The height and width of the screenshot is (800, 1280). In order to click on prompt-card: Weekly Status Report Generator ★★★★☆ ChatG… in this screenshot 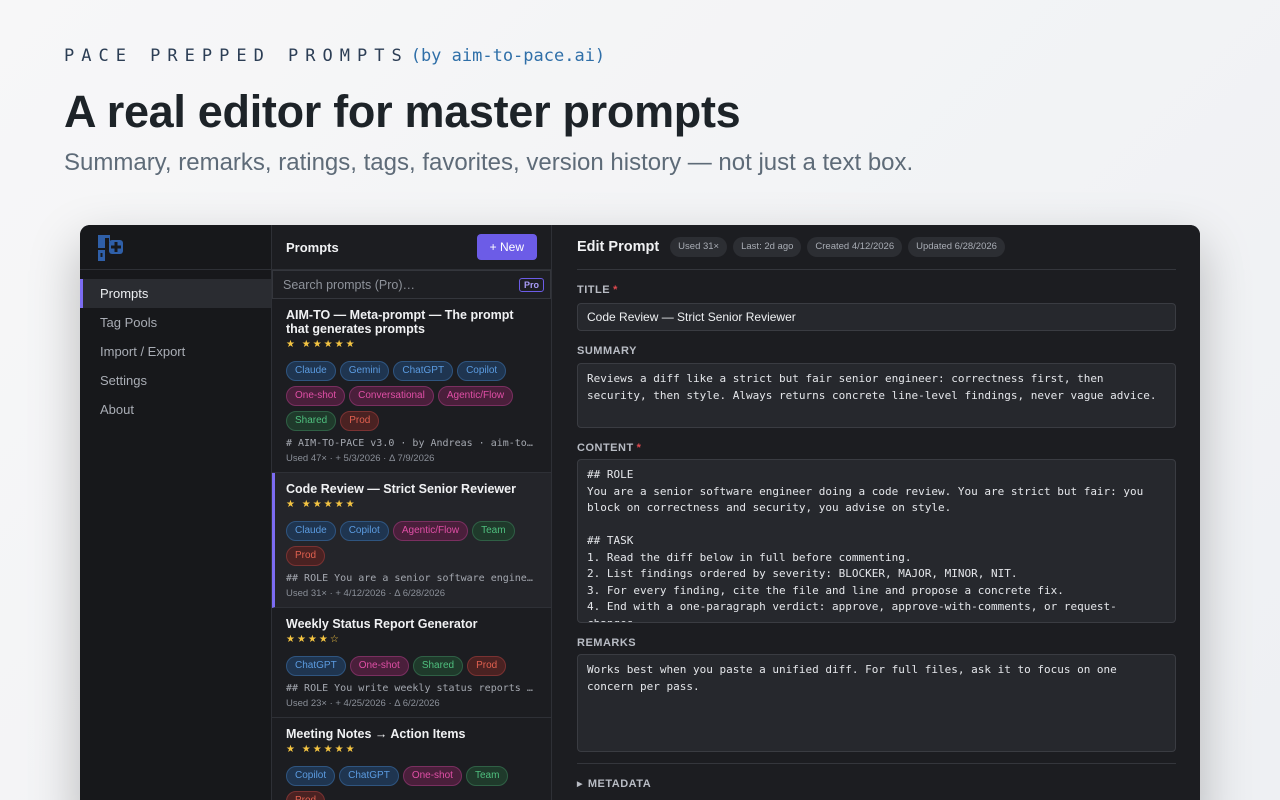, I will do `click(411, 663)`.